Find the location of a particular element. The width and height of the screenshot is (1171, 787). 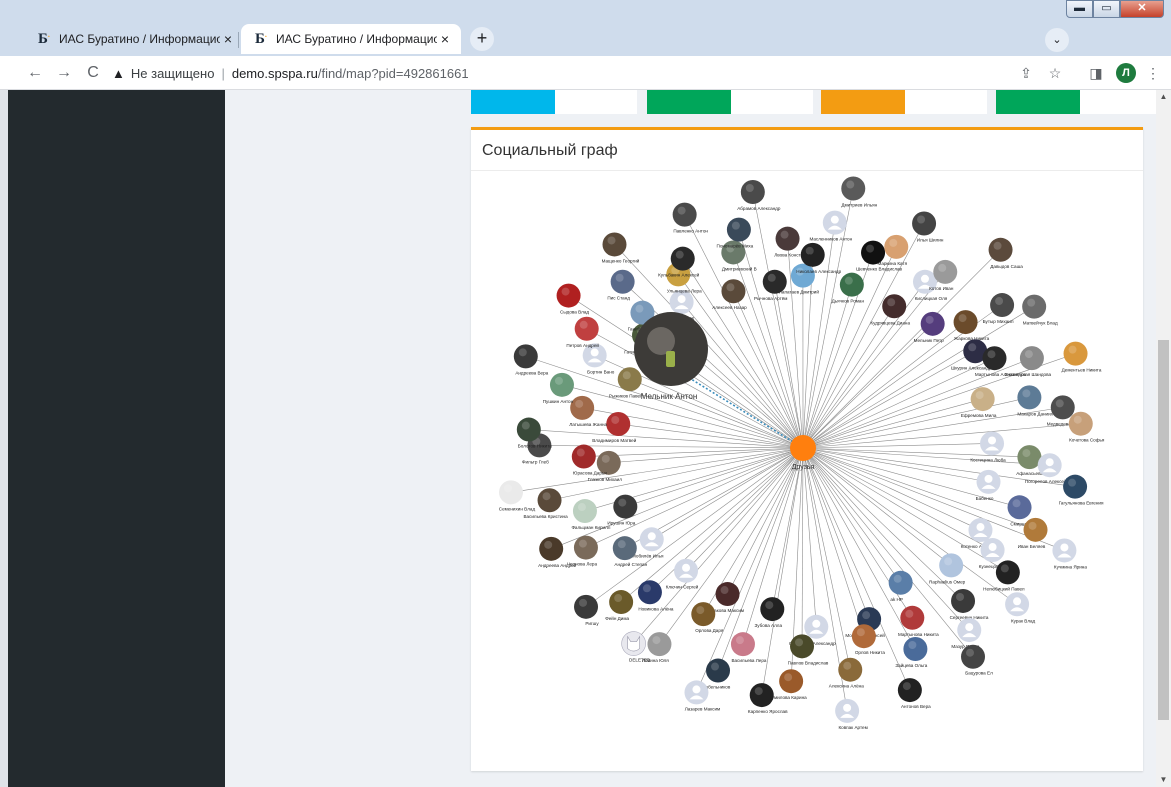

scroll-down-icon: ▼ is located at coordinates (1163, 780).